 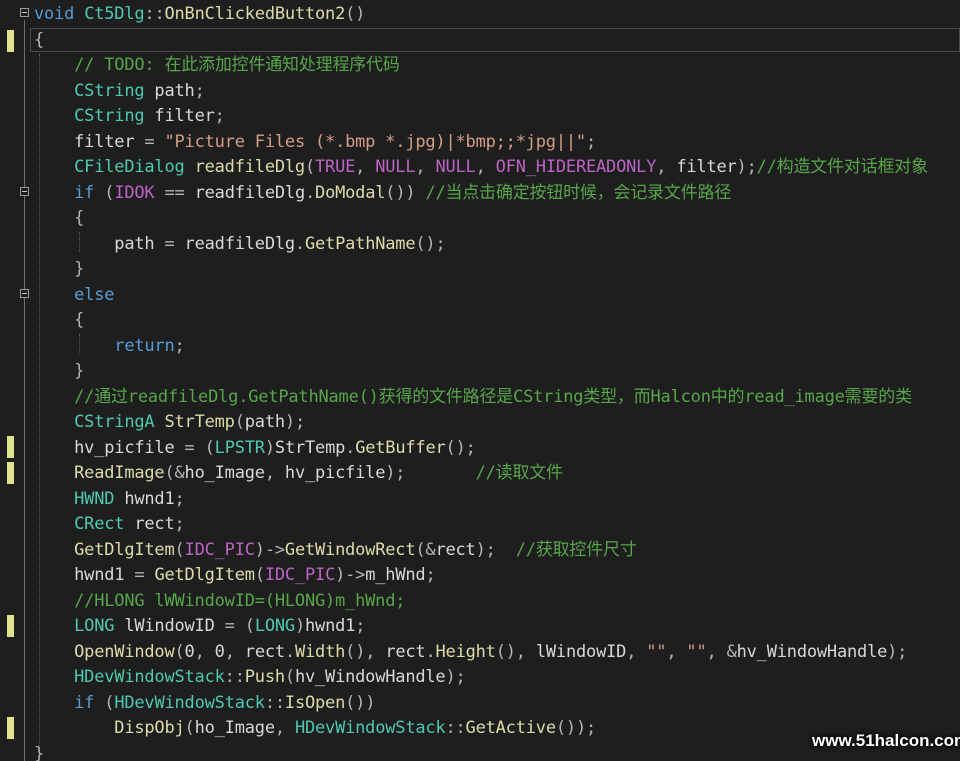 I want to click on code-token: ()), so click(x=360, y=702).